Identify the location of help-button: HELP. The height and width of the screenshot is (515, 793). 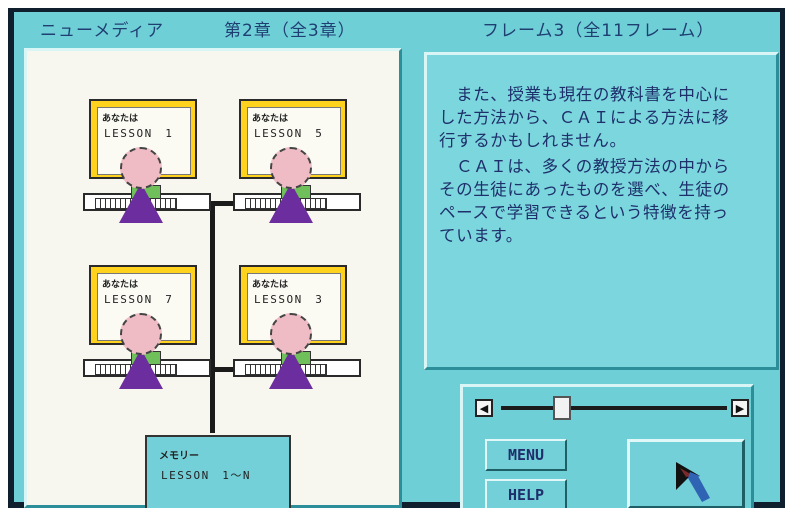
(526, 493).